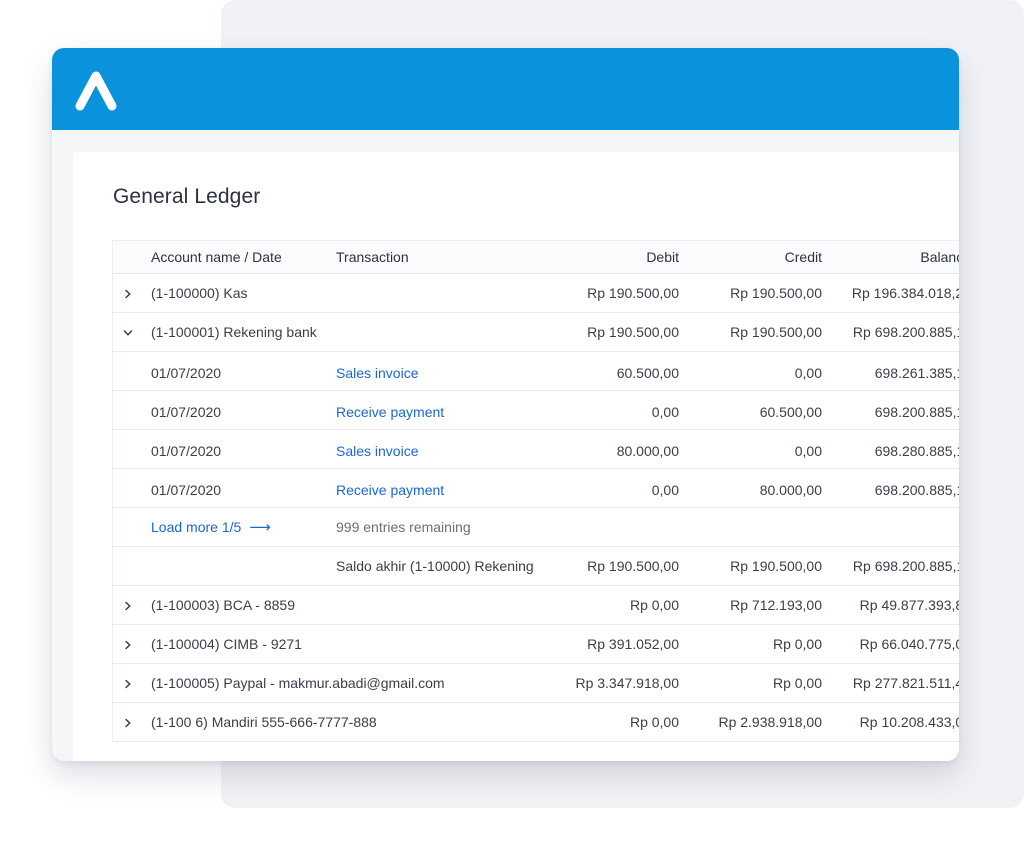  I want to click on balance-value: Rp 10.208.433,00, so click(909, 722).